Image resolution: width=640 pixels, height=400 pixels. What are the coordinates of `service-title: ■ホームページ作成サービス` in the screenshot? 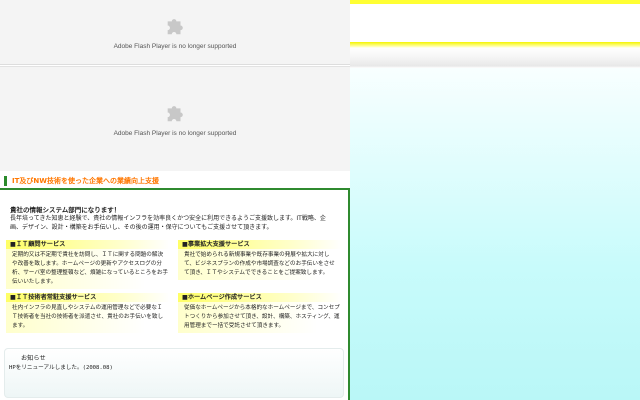 It's located at (260, 297).